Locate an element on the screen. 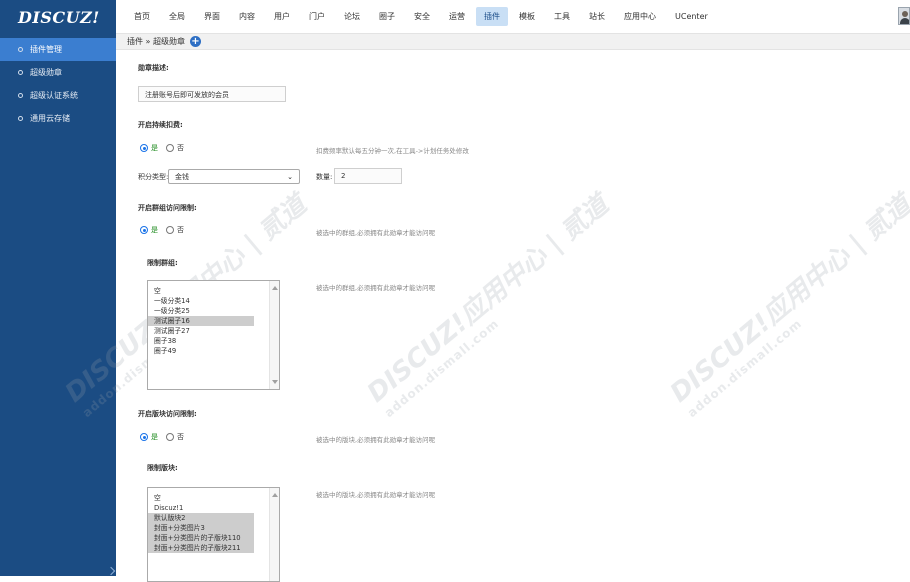  group-limit-title: 开启群组访问限制: is located at coordinates (167, 208).